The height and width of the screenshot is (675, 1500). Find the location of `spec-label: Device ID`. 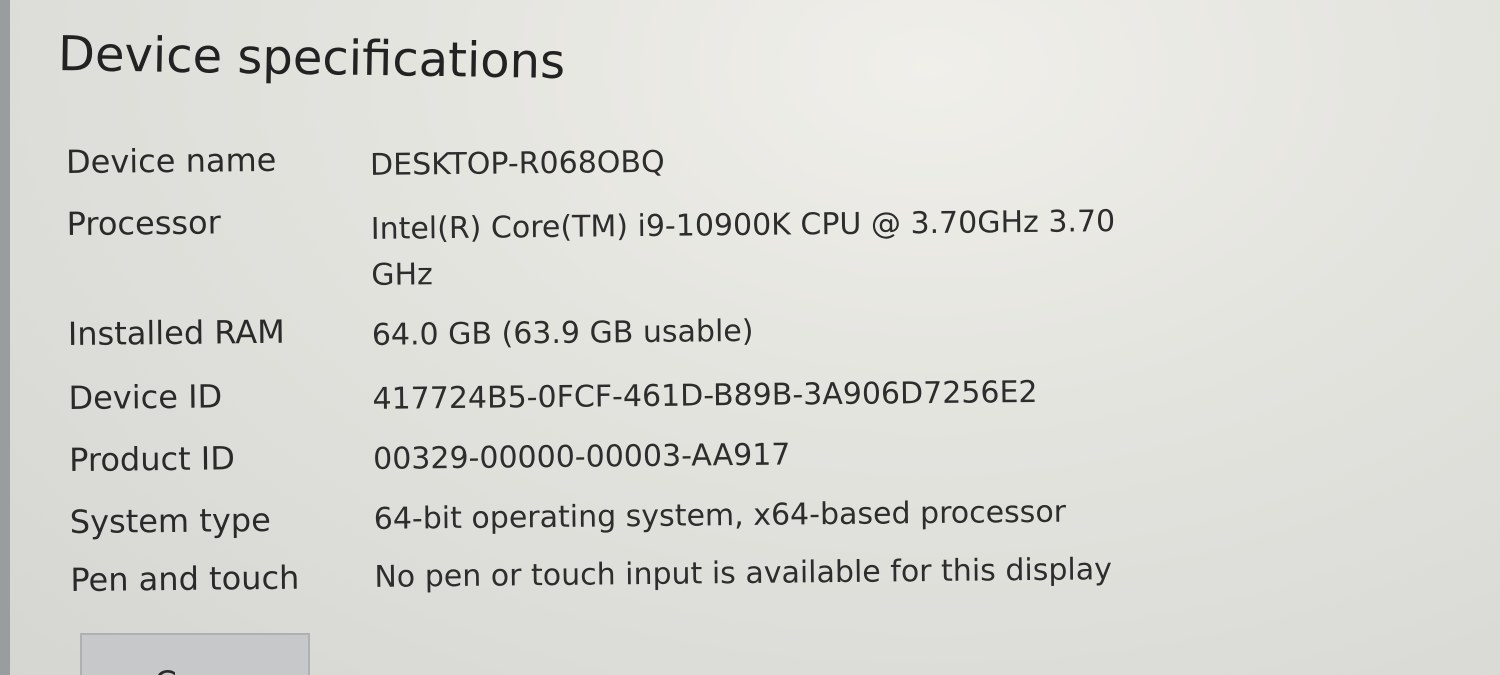

spec-label: Device ID is located at coordinates (145, 397).